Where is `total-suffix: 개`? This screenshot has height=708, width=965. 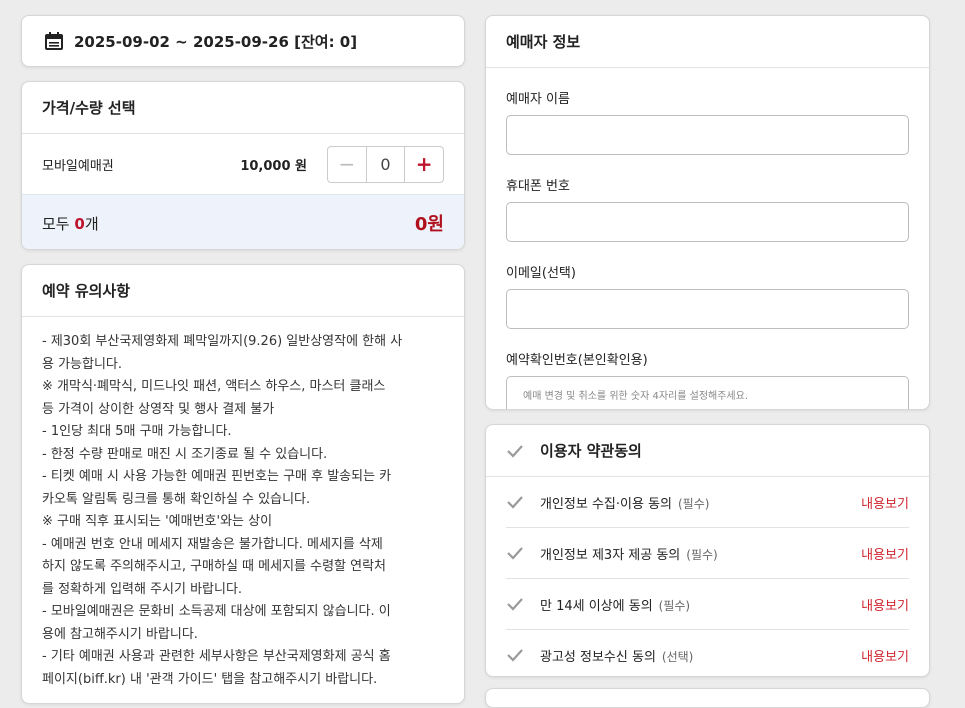
total-suffix: 개 is located at coordinates (91, 223).